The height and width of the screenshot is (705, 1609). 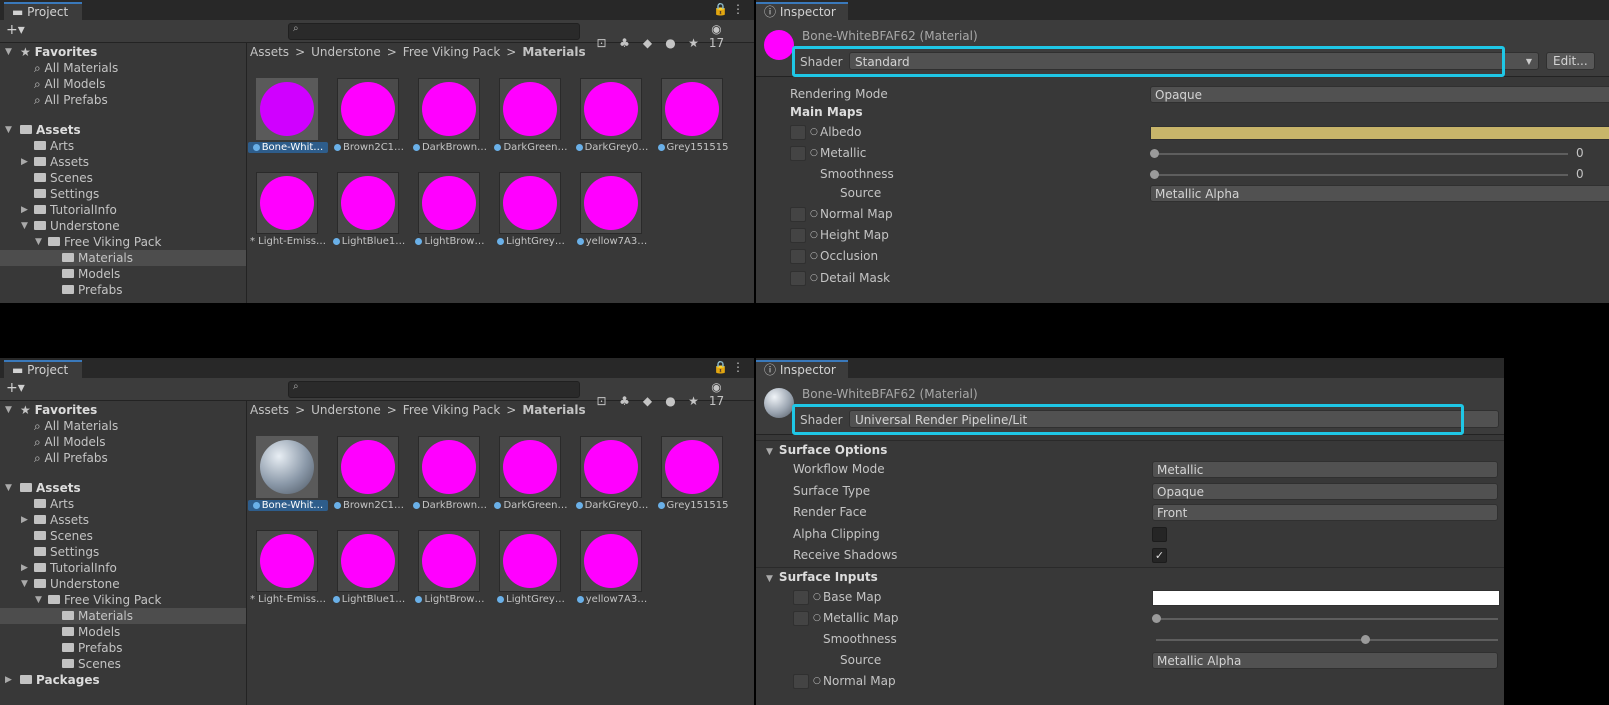 What do you see at coordinates (269, 410) in the screenshot?
I see `breadcrumb-item: Assets` at bounding box center [269, 410].